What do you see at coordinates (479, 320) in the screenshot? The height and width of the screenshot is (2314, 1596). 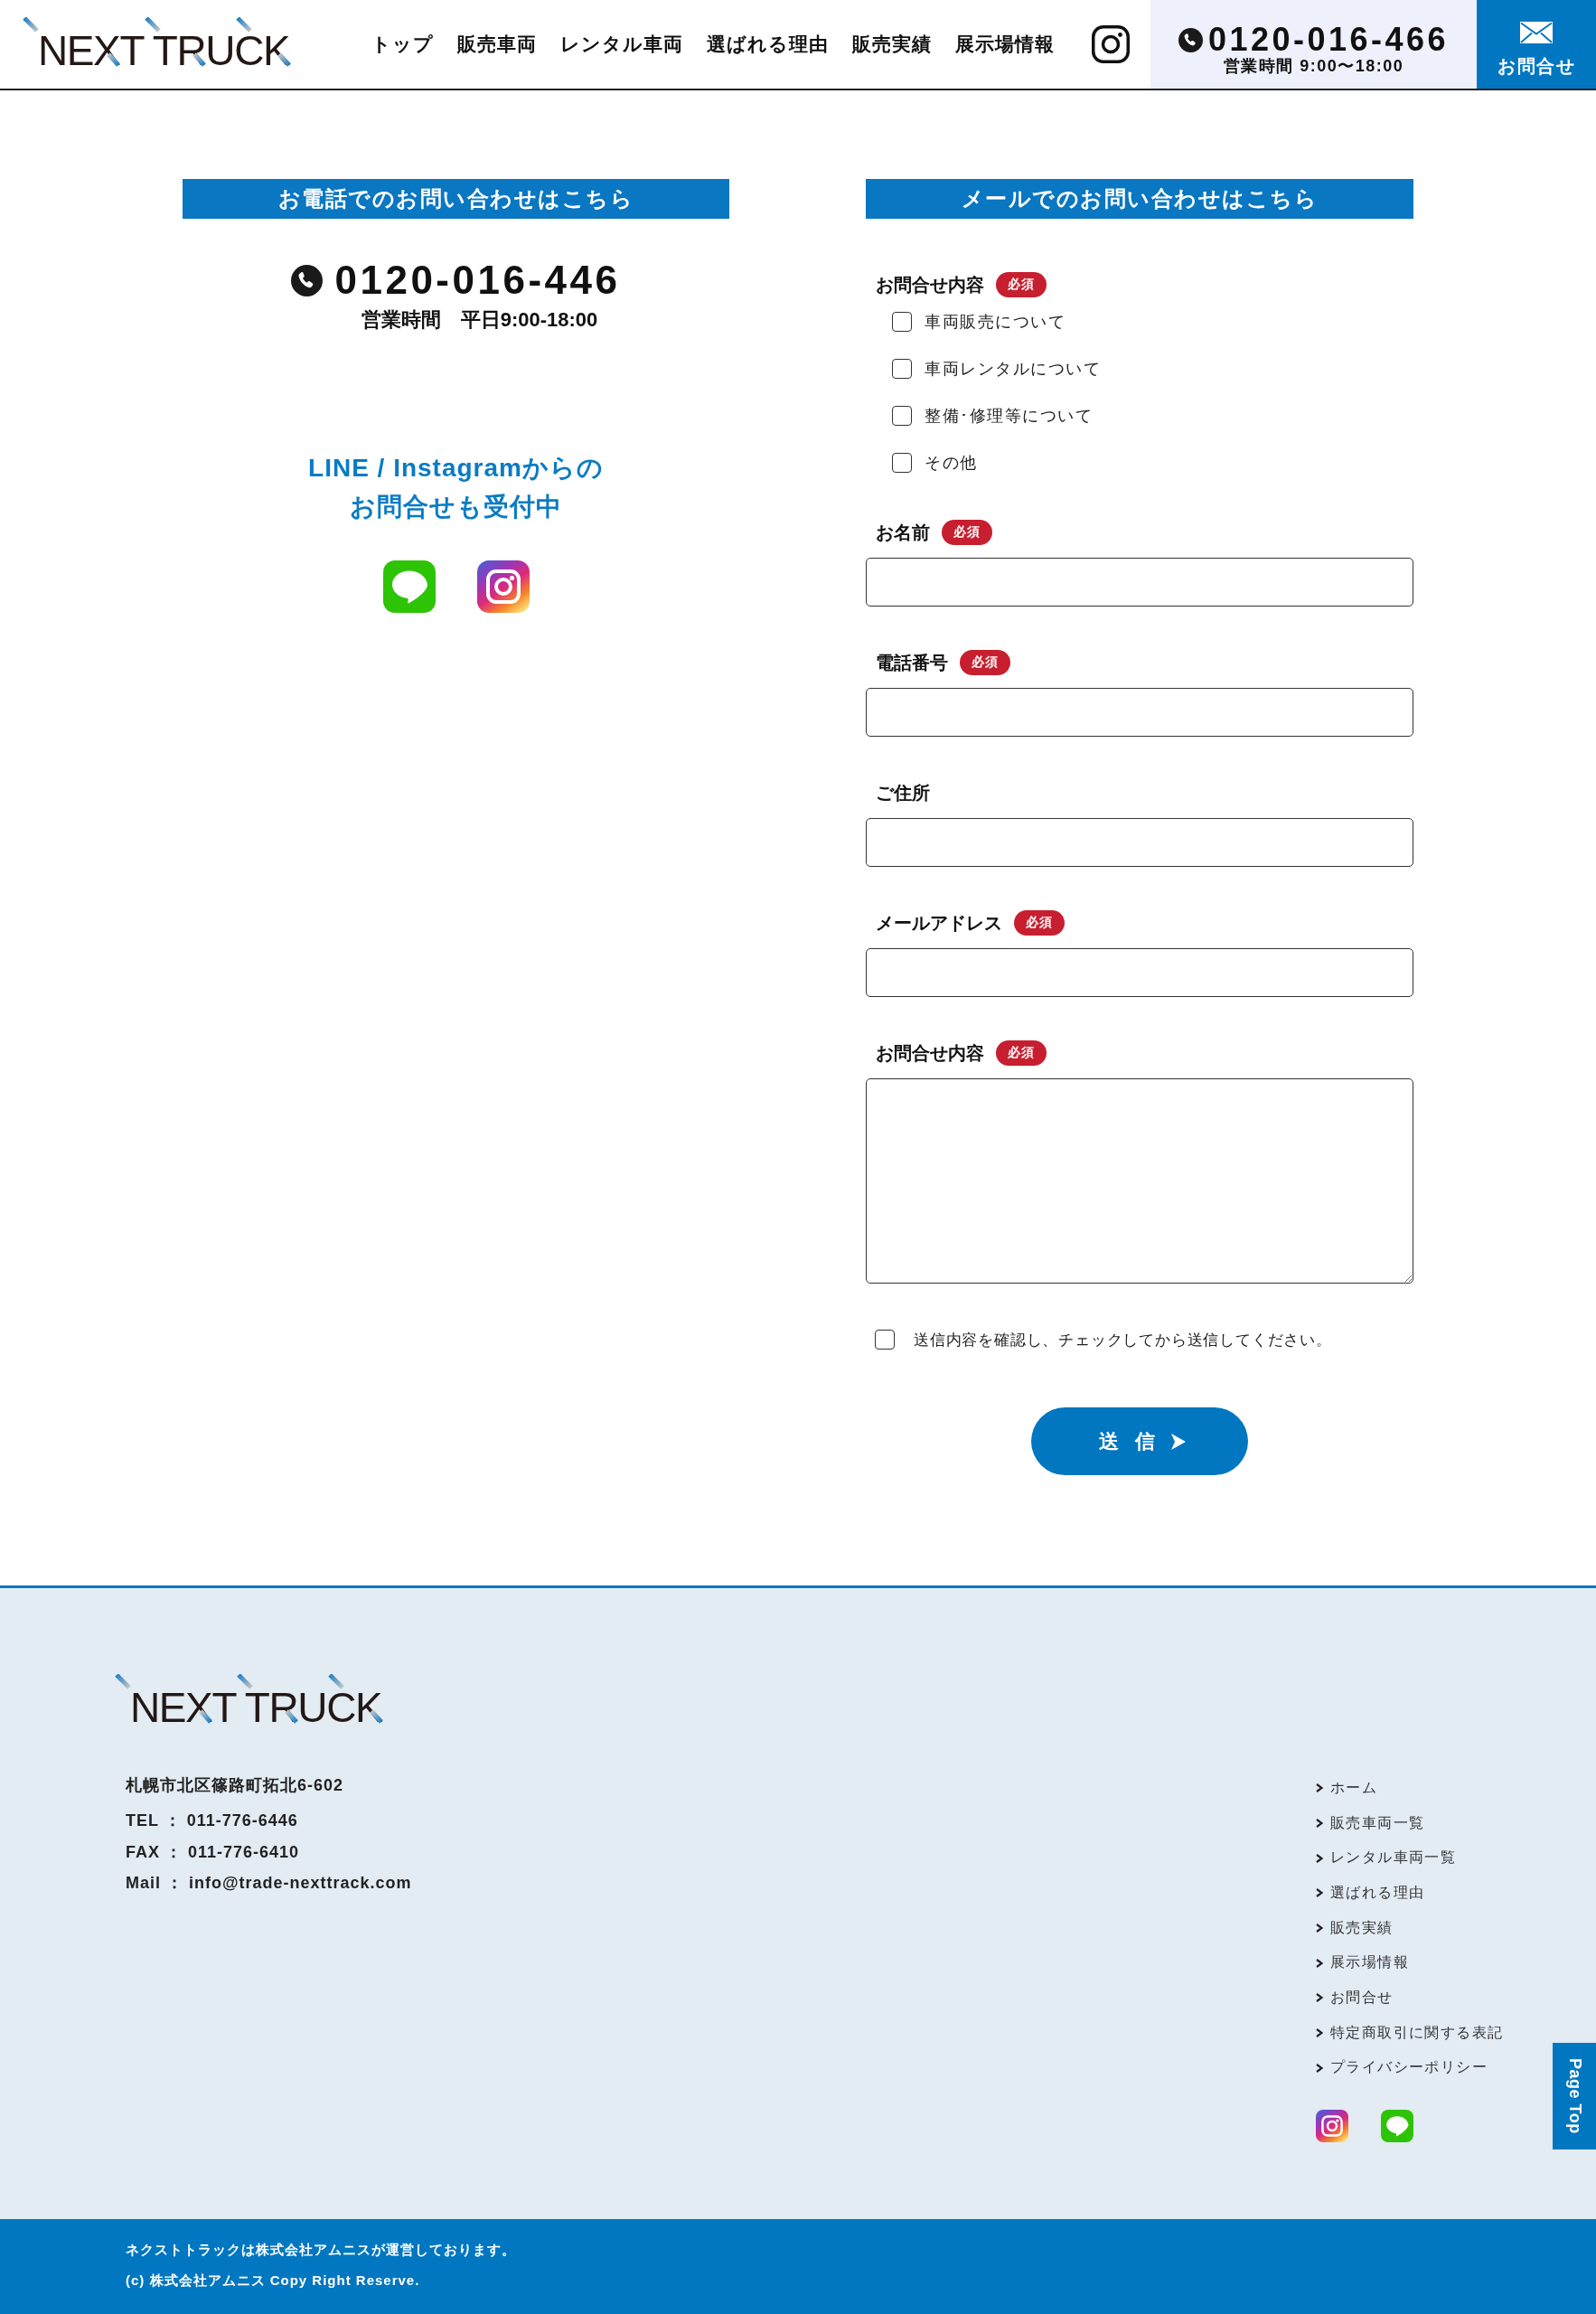 I see `business-hours: 営業時間 平日9:00-18:00` at bounding box center [479, 320].